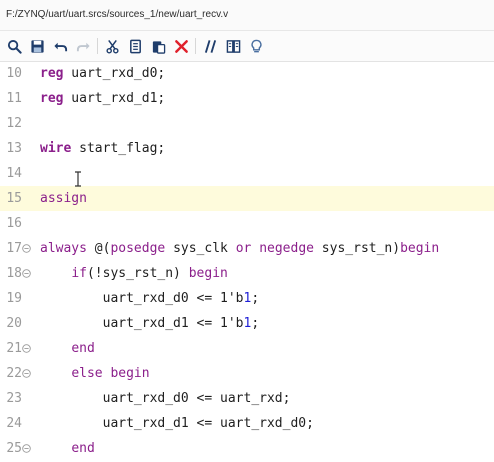 This screenshot has width=494, height=462. Describe the element at coordinates (247, 223) in the screenshot. I see `code-line: 16` at that location.